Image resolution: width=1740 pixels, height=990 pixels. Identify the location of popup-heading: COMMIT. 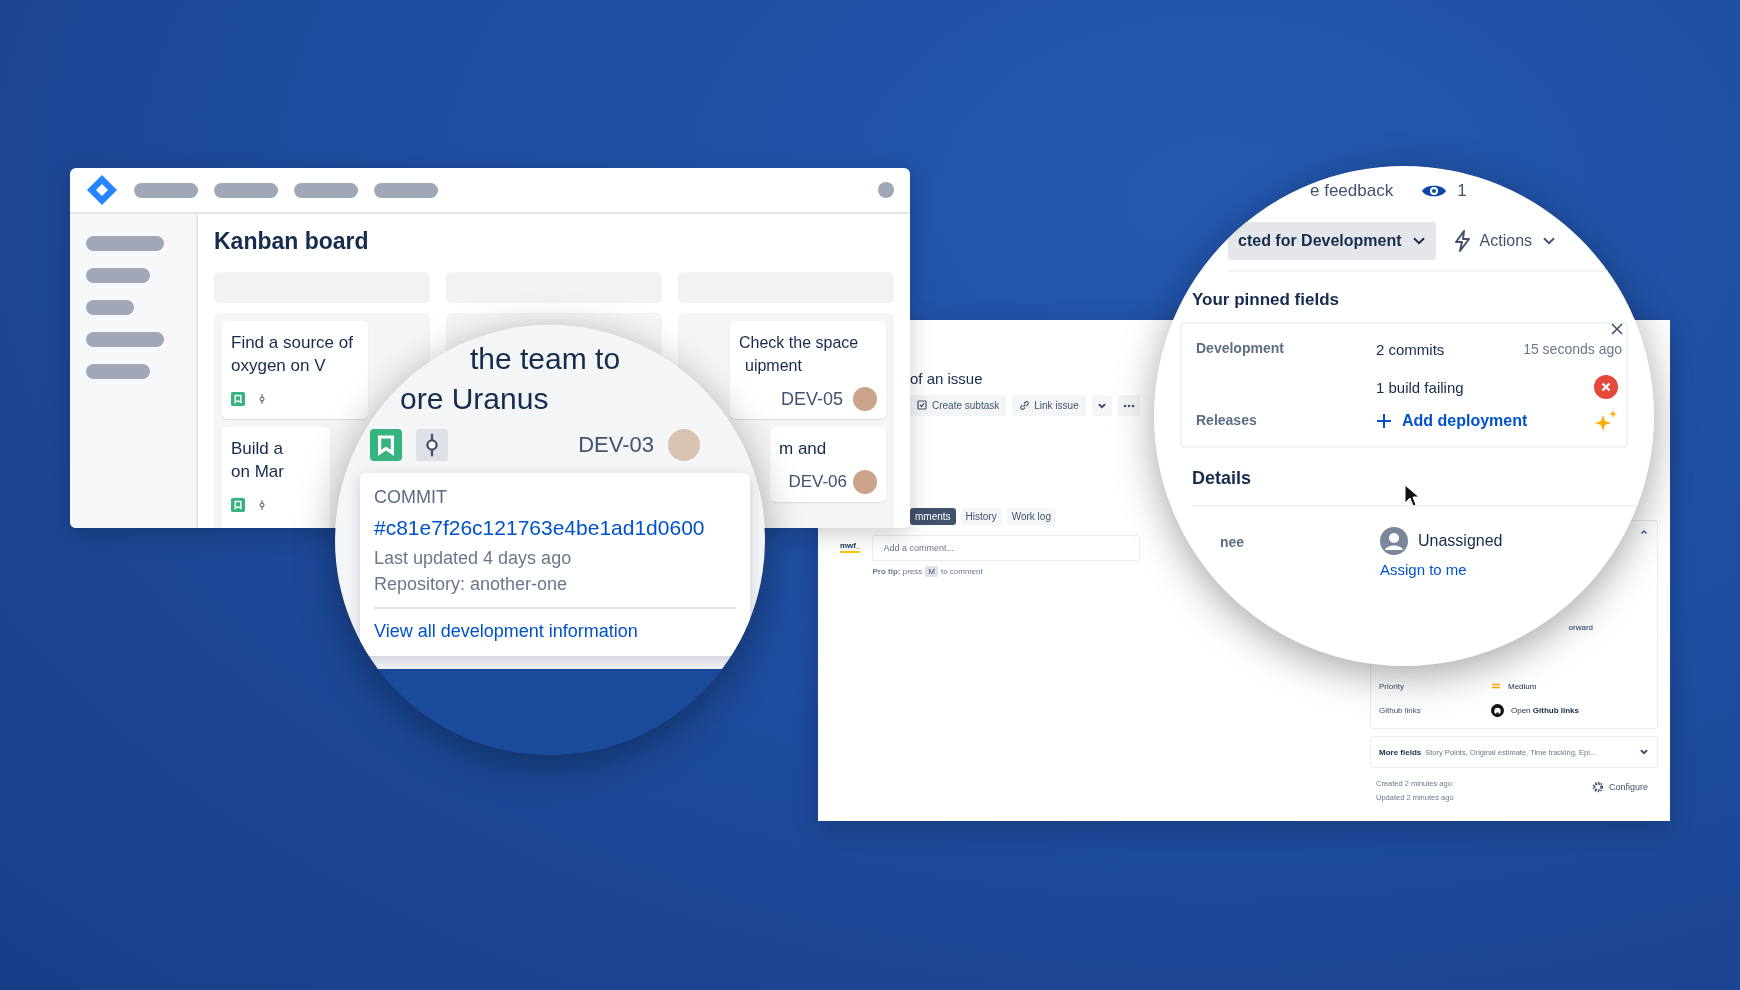
(411, 497).